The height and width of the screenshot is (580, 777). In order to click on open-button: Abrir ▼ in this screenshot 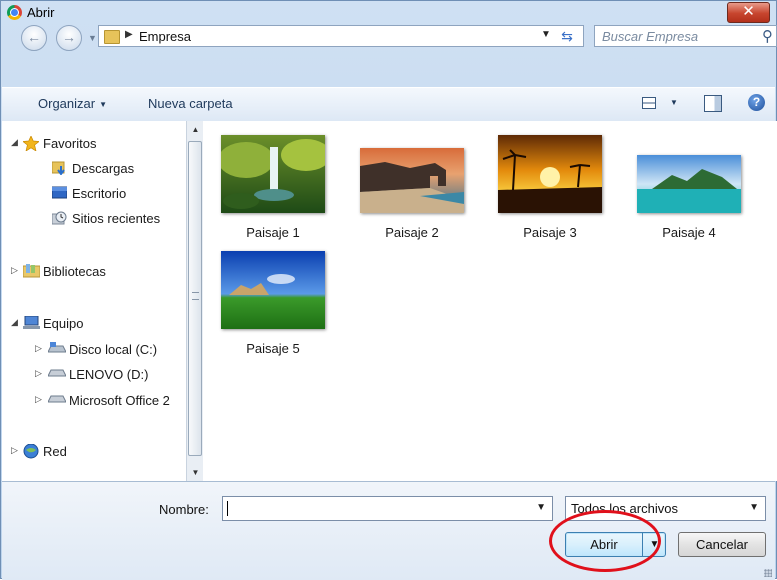, I will do `click(615, 544)`.